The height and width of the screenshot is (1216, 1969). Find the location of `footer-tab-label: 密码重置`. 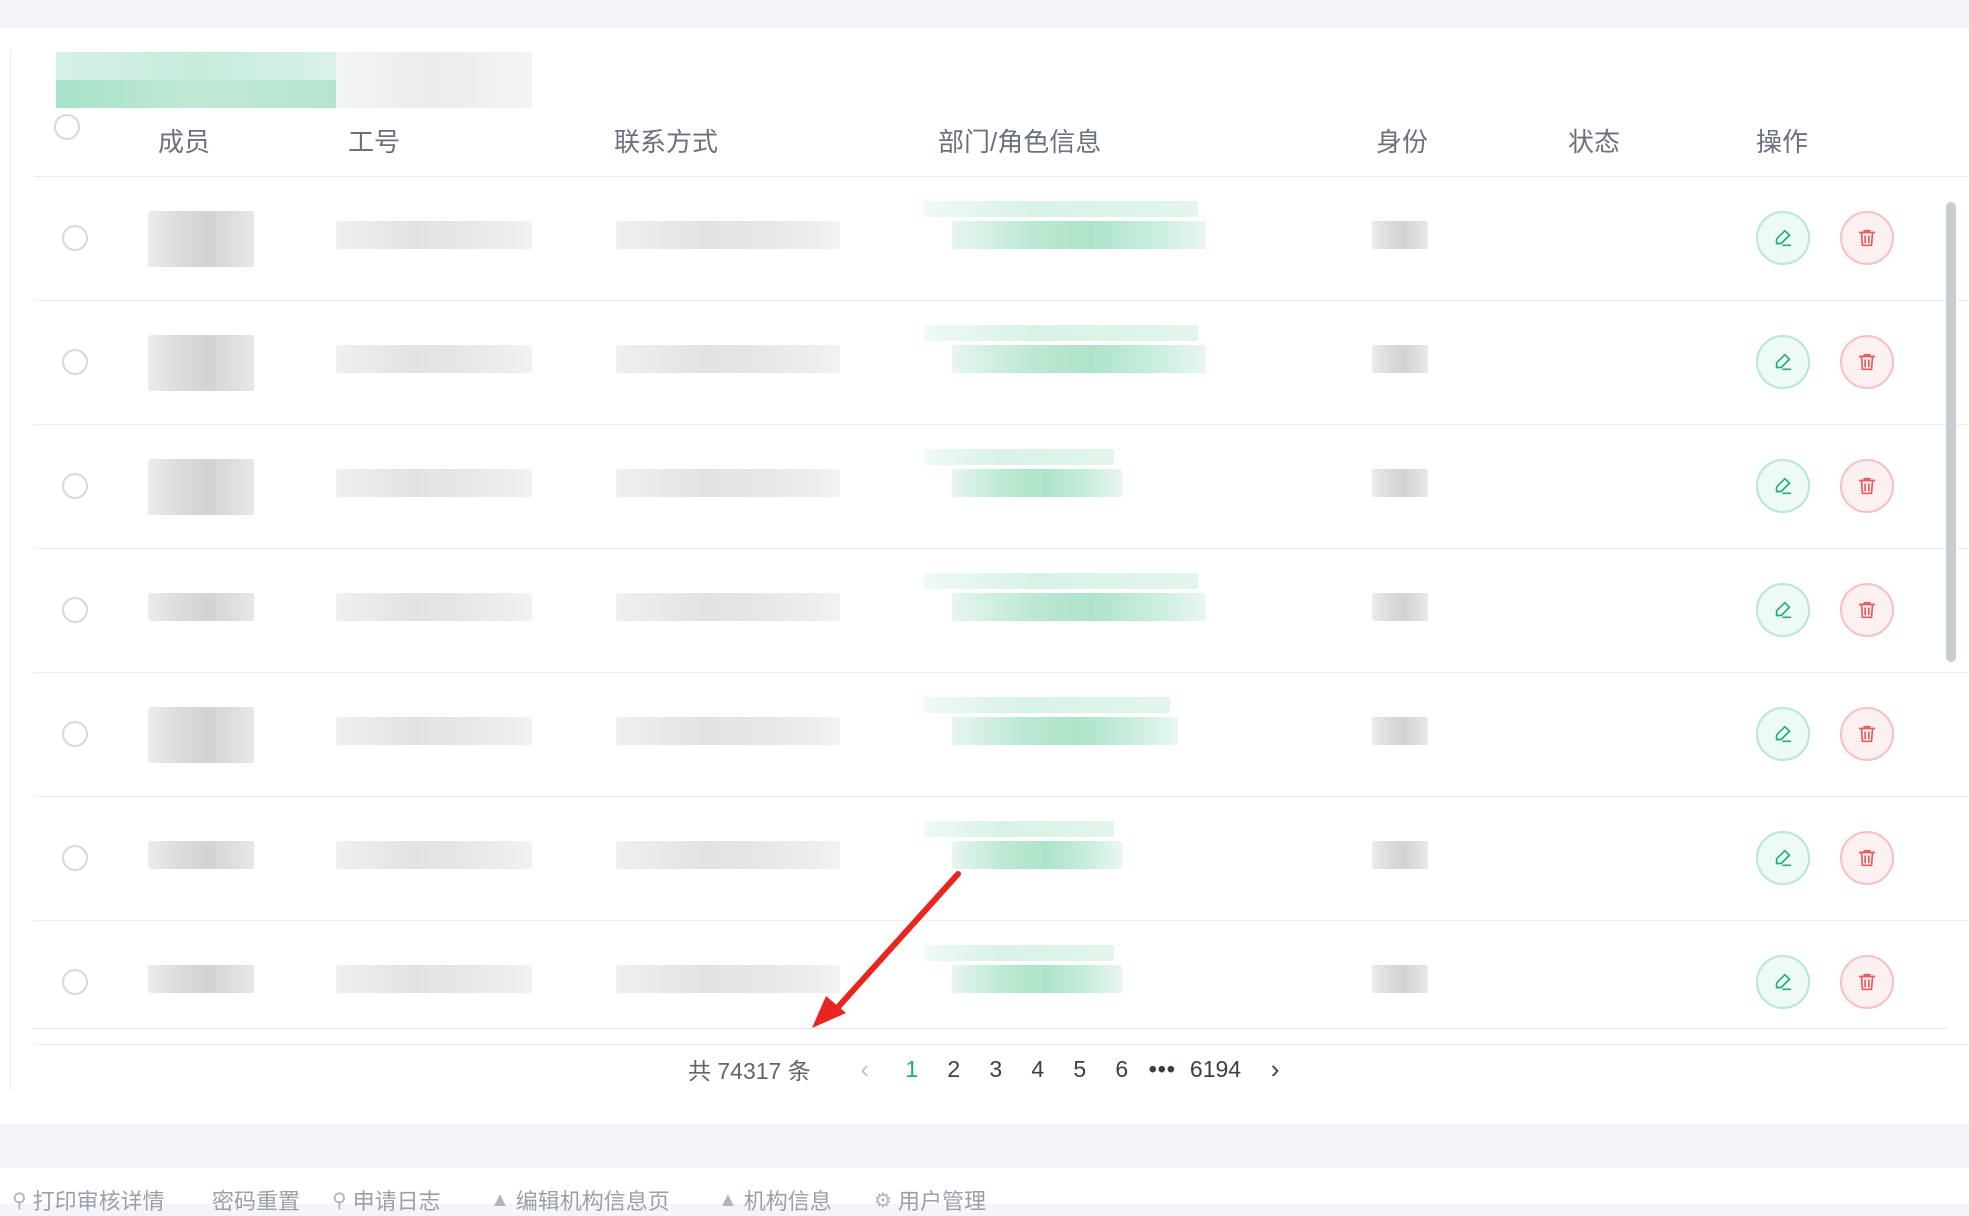

footer-tab-label: 密码重置 is located at coordinates (256, 1201).